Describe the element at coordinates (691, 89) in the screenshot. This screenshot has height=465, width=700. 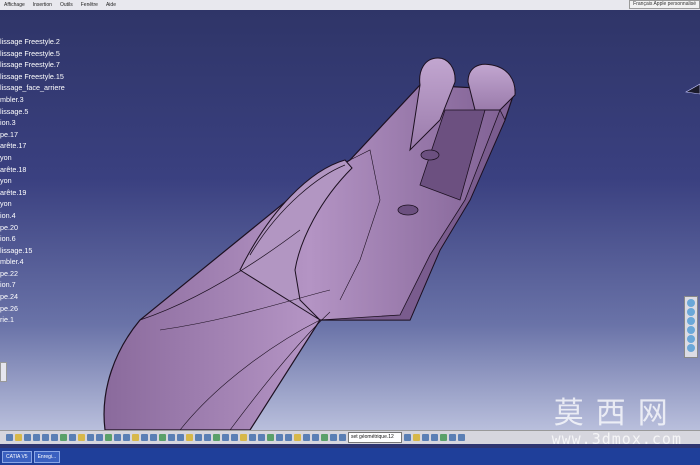
I see `compass-icon` at that location.